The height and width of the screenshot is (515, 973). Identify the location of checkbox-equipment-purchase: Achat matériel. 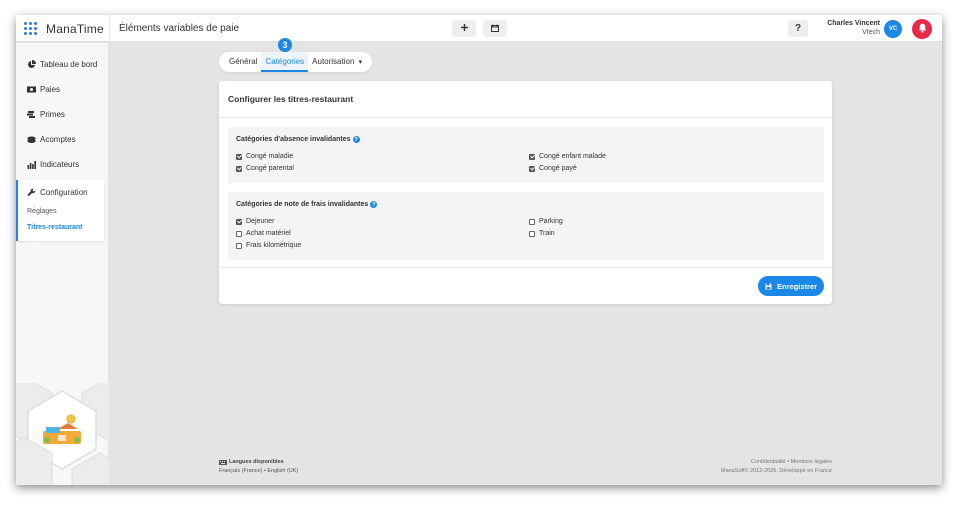
(263, 233).